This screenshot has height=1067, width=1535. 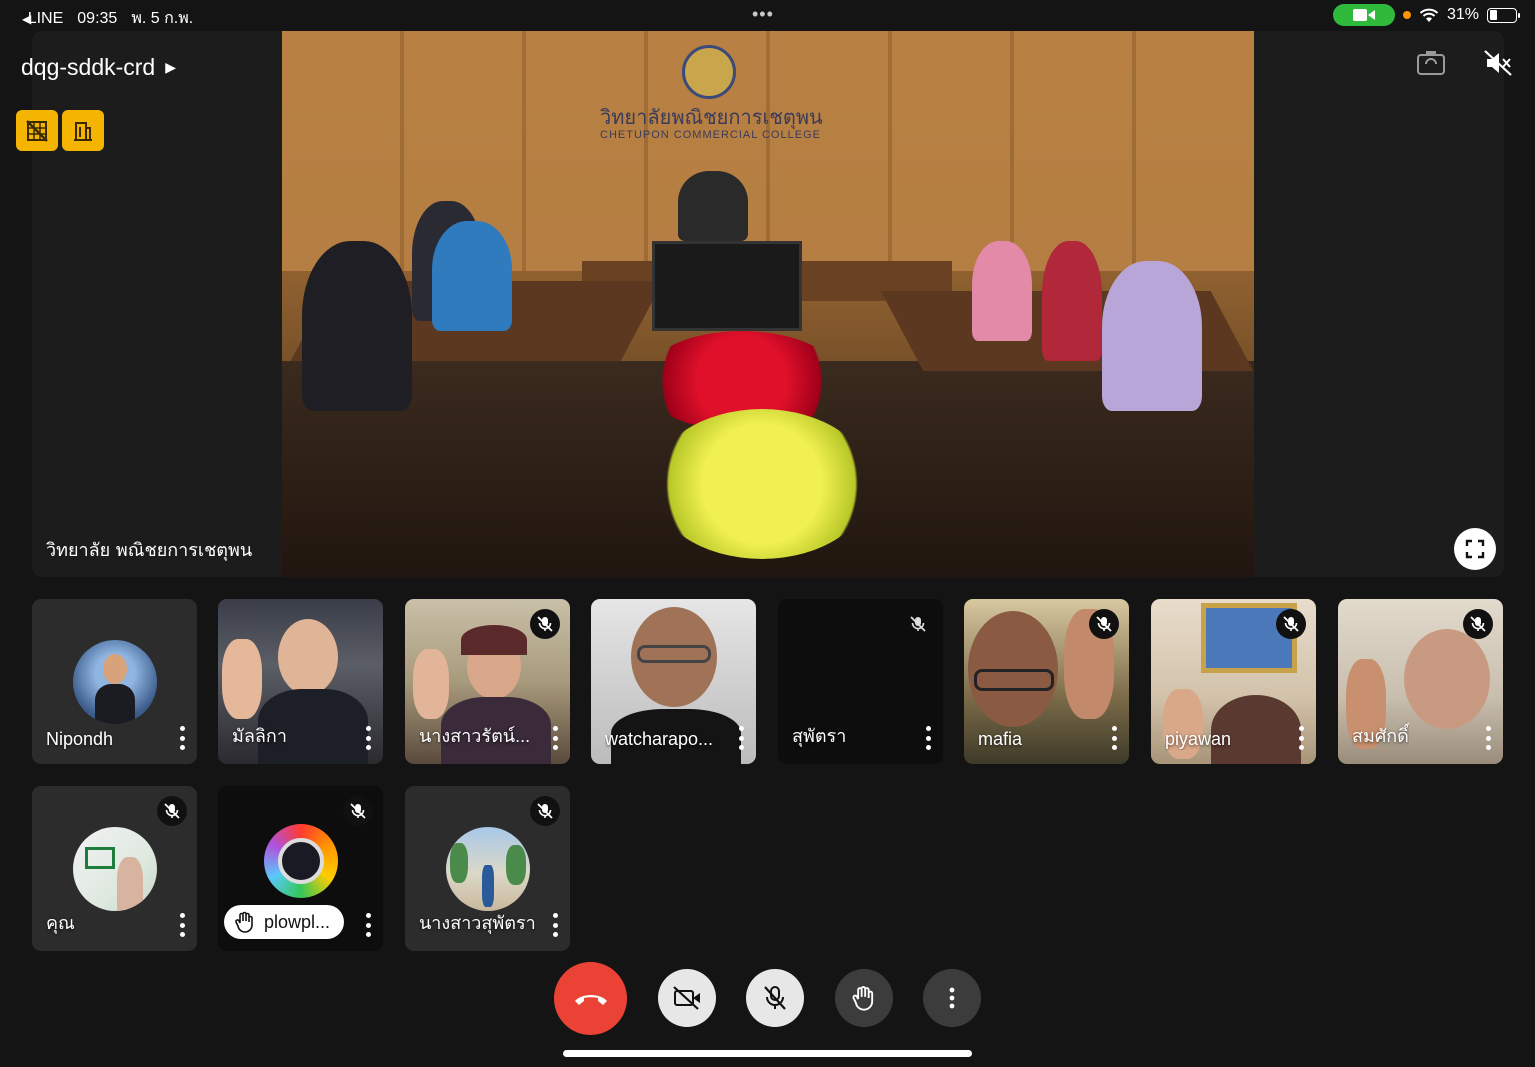 I want to click on volume-off-icon, so click(x=1498, y=63).